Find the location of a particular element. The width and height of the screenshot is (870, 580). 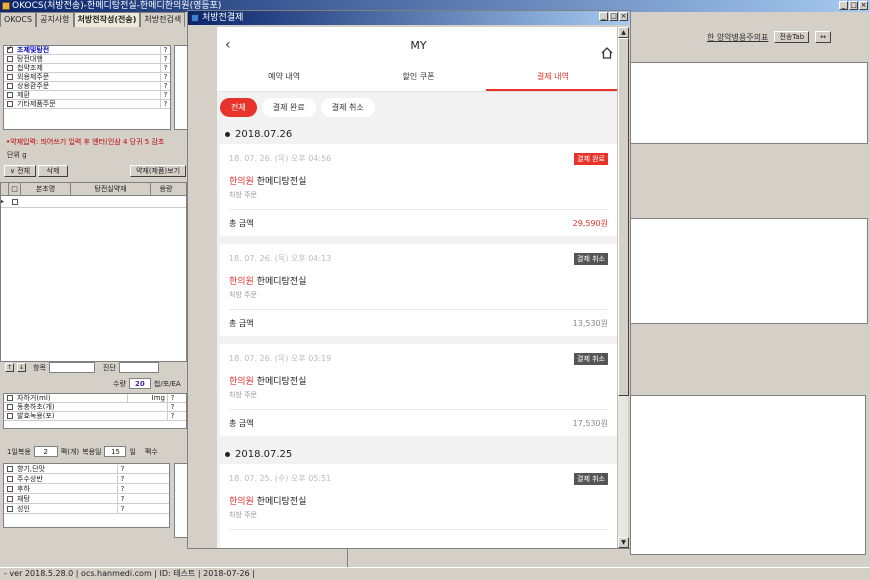

tab-okocs: OKOCS is located at coordinates (18, 19).